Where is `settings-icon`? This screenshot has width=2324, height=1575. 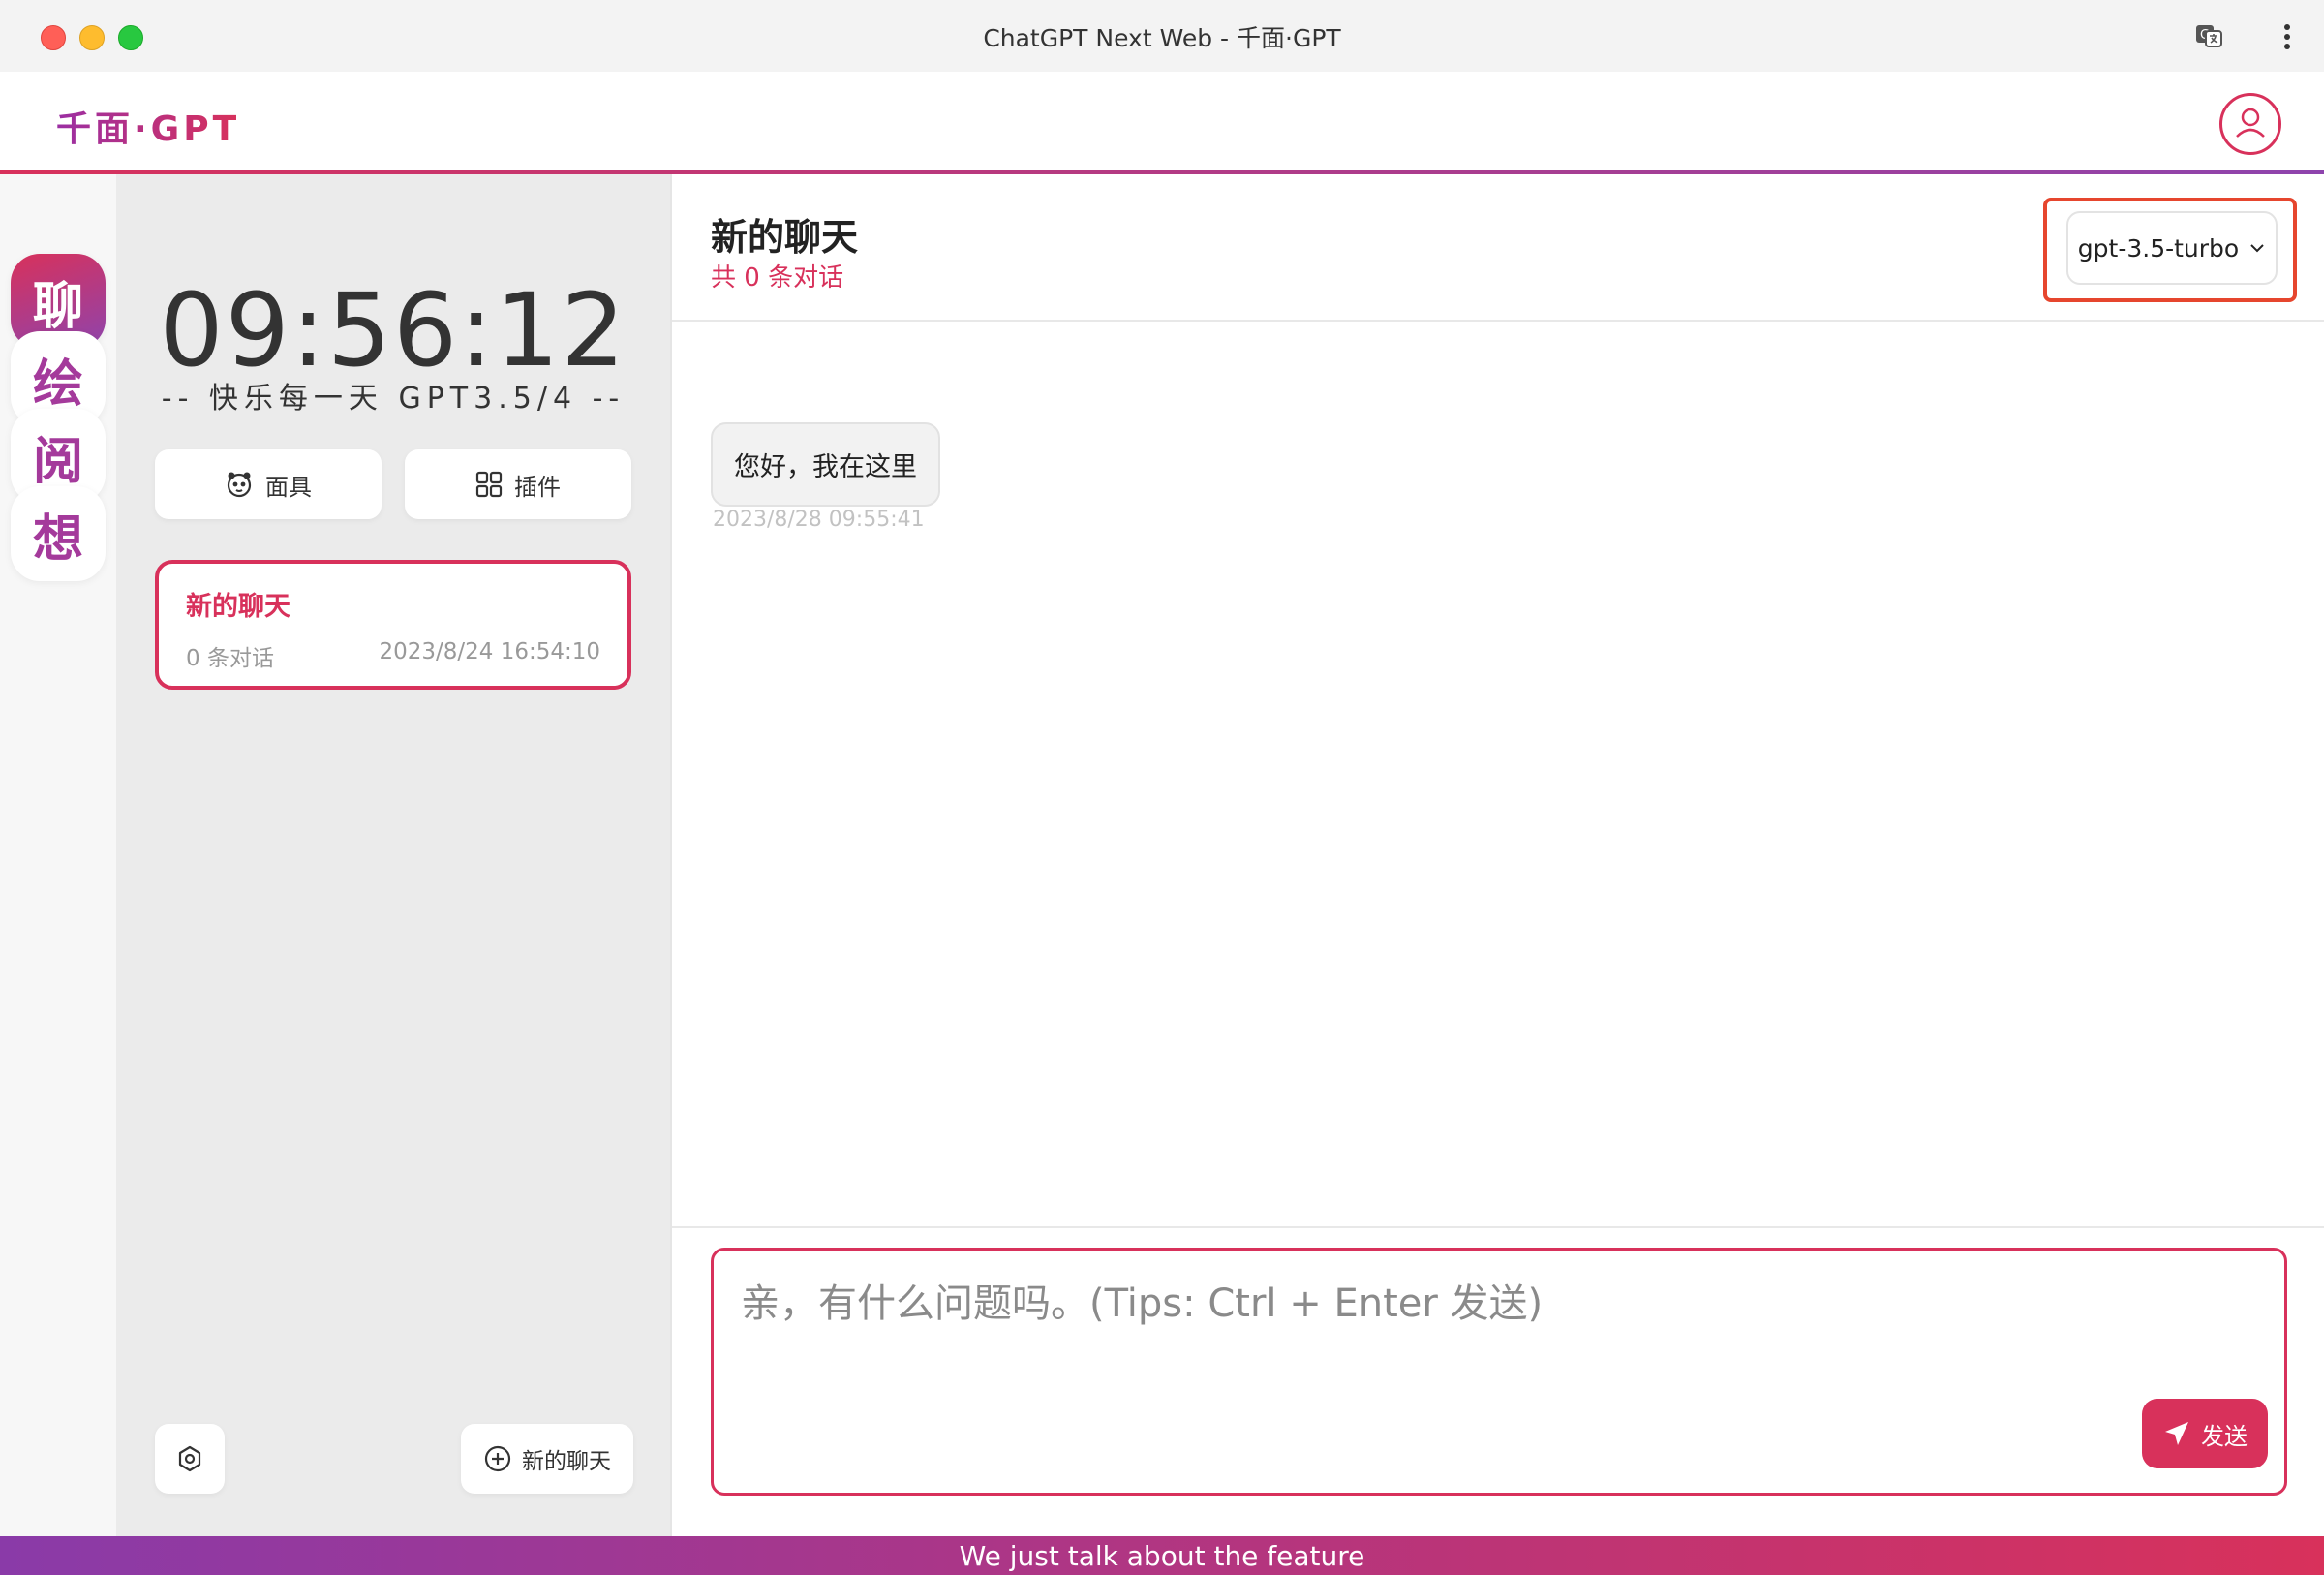
settings-icon is located at coordinates (190, 1458).